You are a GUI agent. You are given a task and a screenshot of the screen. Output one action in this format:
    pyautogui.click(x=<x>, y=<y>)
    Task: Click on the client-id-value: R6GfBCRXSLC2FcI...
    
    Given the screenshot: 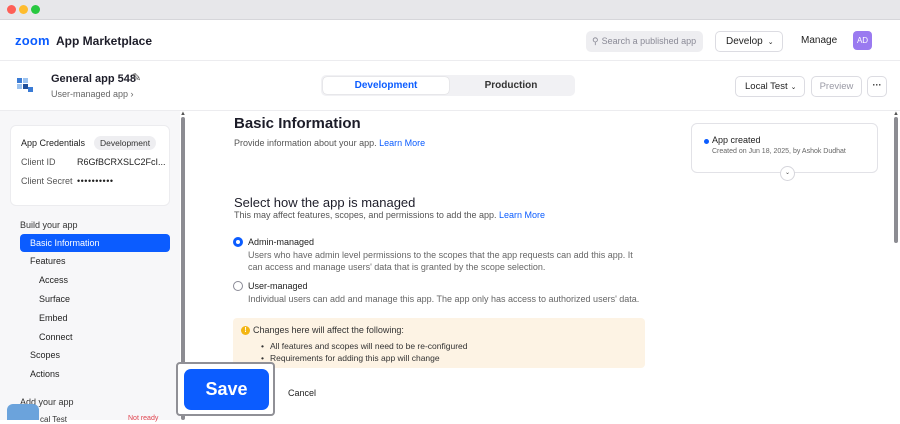 What is the action you would take?
    pyautogui.click(x=121, y=162)
    